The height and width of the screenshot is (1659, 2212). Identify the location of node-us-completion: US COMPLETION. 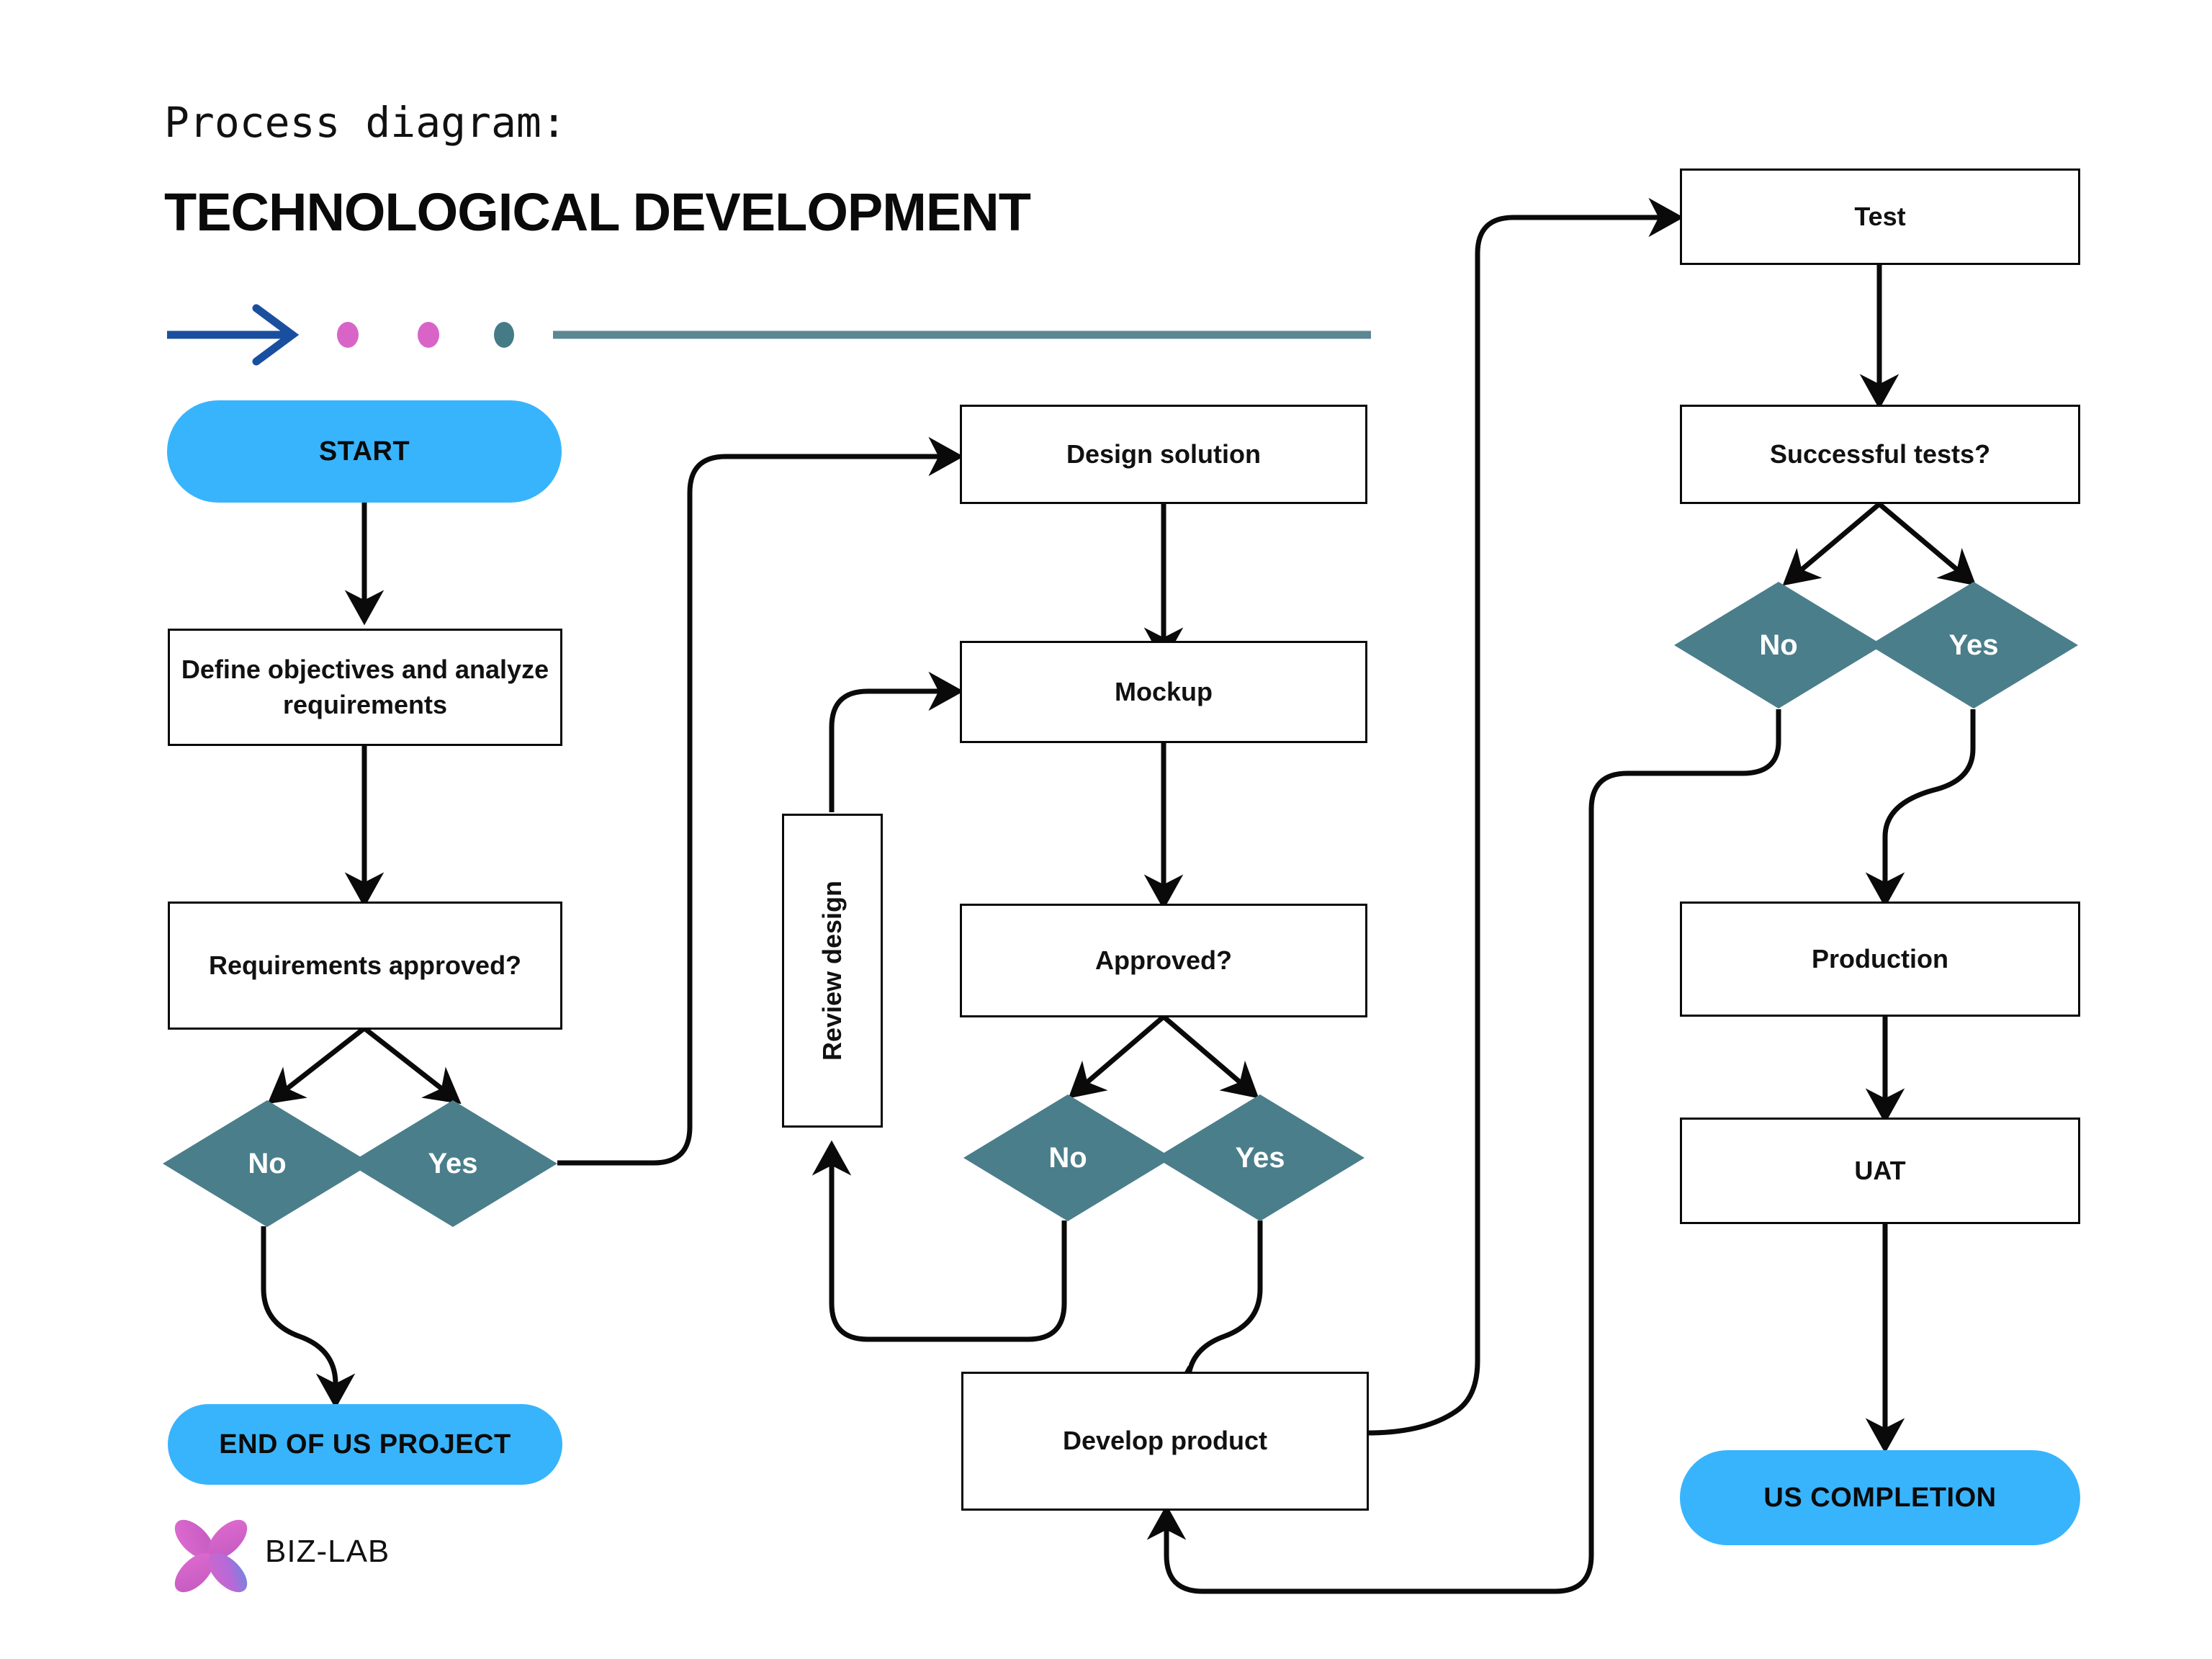
(1880, 1498).